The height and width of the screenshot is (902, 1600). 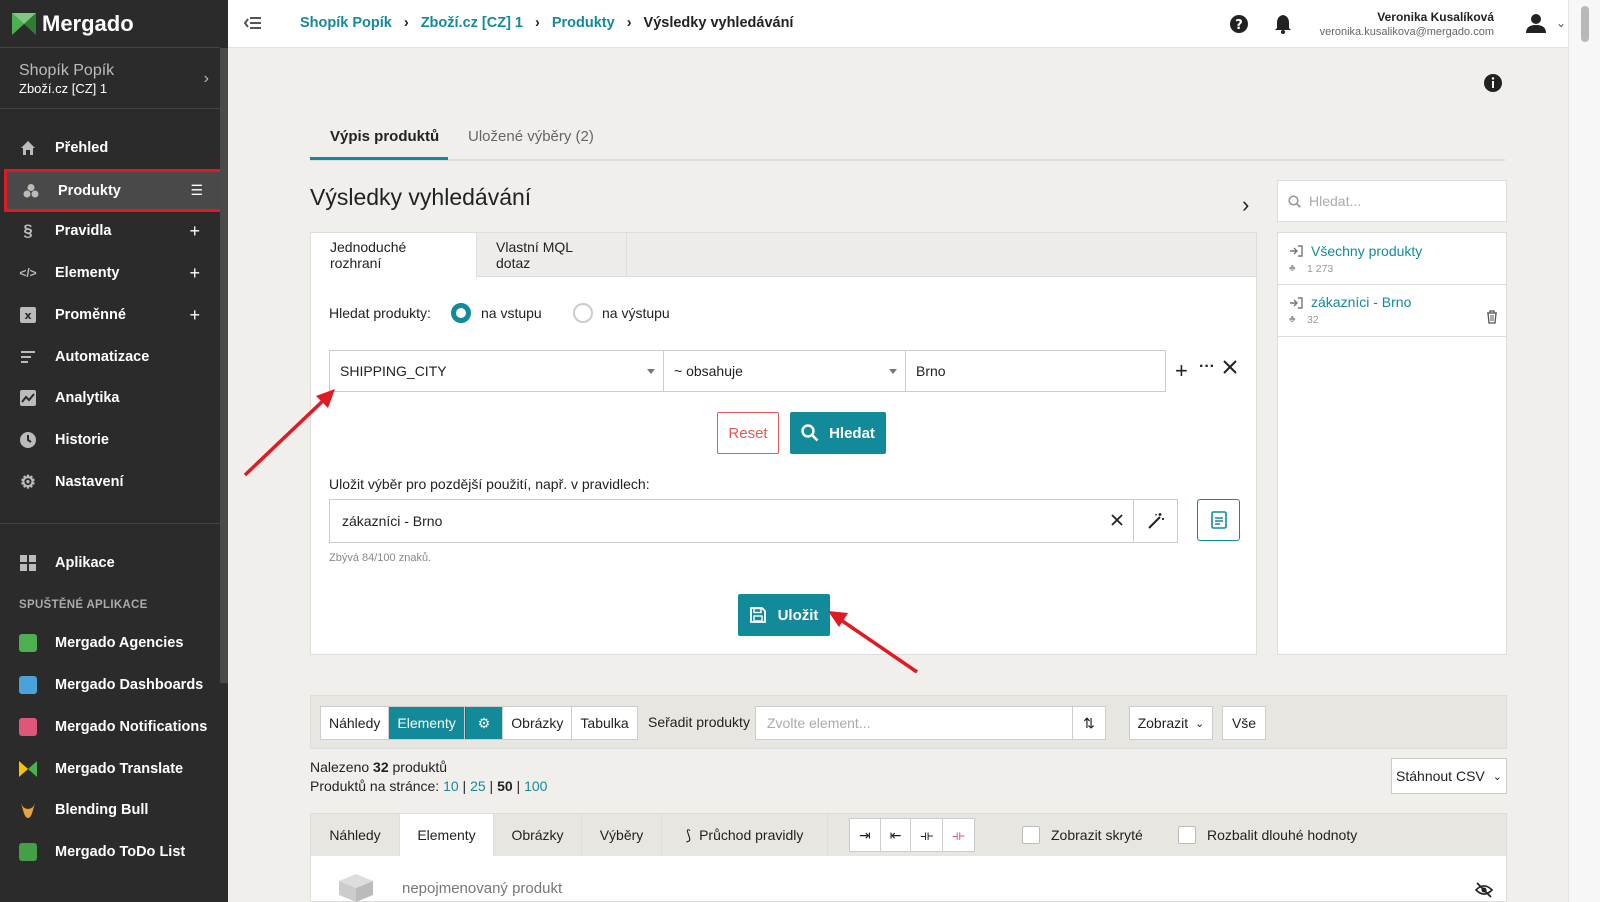 I want to click on user-avatar-icon, so click(x=1536, y=23).